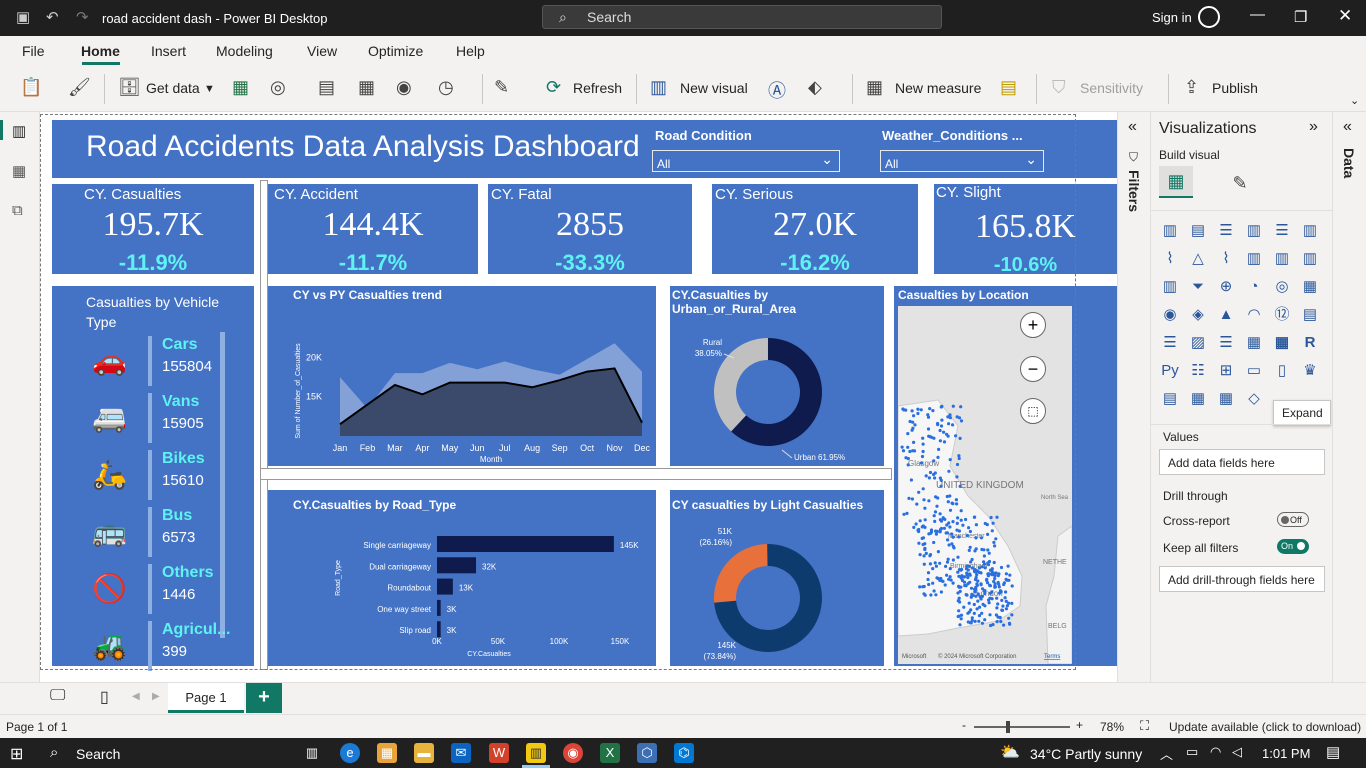 This screenshot has width=1366, height=768. I want to click on collapse-ribbon-icon: ⌄, so click(1354, 100).